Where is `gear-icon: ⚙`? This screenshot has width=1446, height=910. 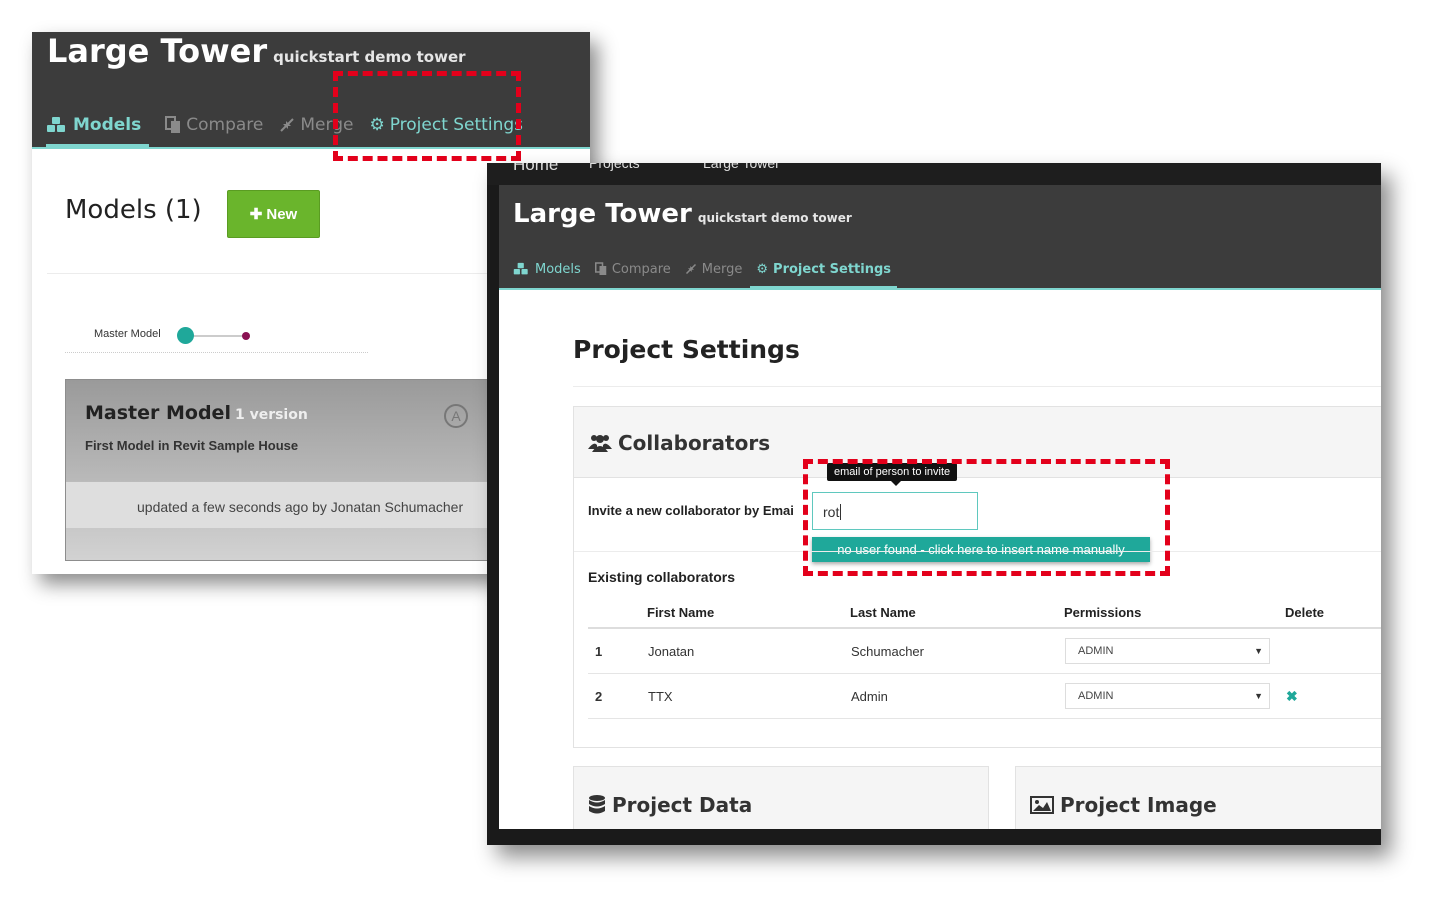 gear-icon: ⚙ is located at coordinates (762, 269).